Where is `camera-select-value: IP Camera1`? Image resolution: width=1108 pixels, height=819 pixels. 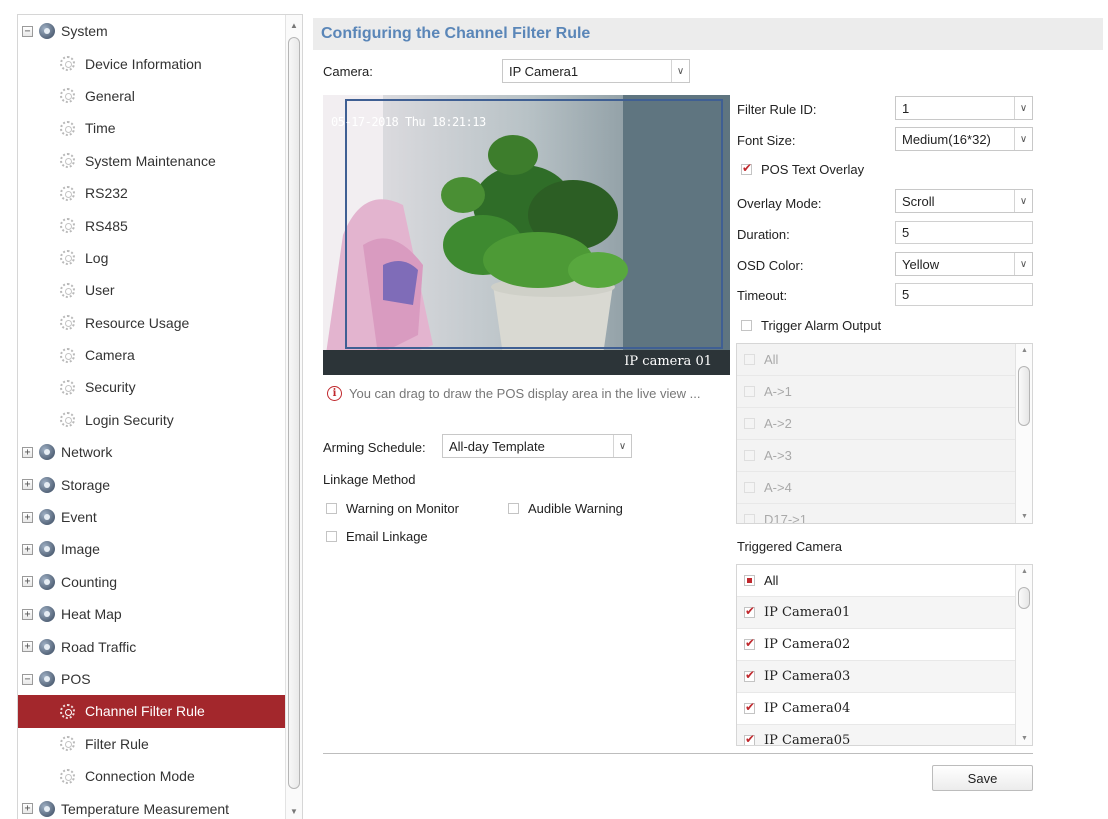 camera-select-value: IP Camera1 is located at coordinates (544, 71).